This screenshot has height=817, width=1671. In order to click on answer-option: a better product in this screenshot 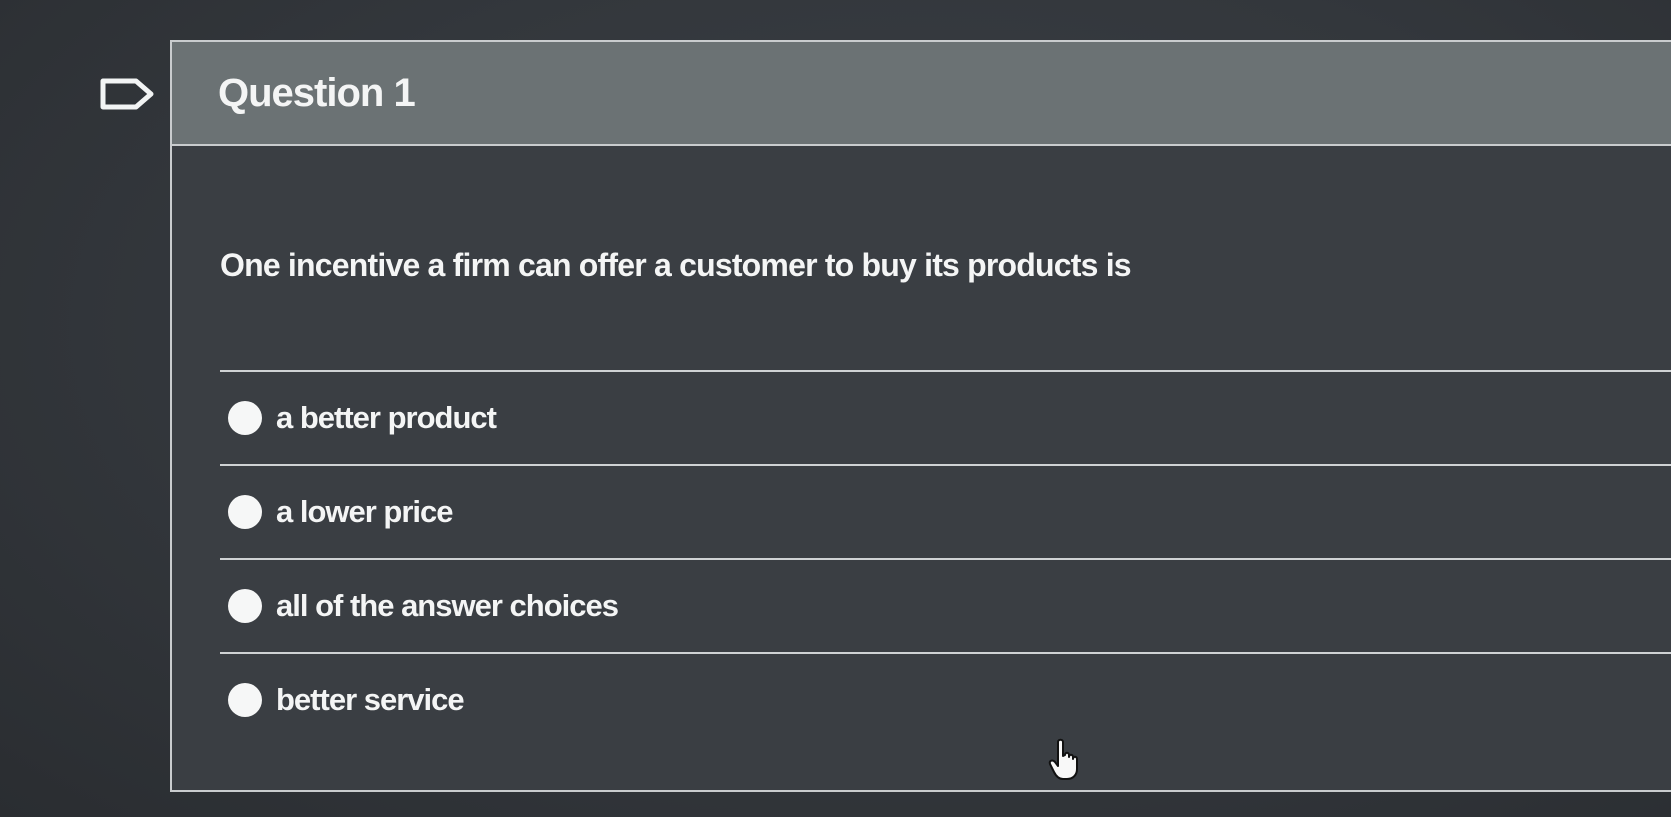, I will do `click(945, 417)`.